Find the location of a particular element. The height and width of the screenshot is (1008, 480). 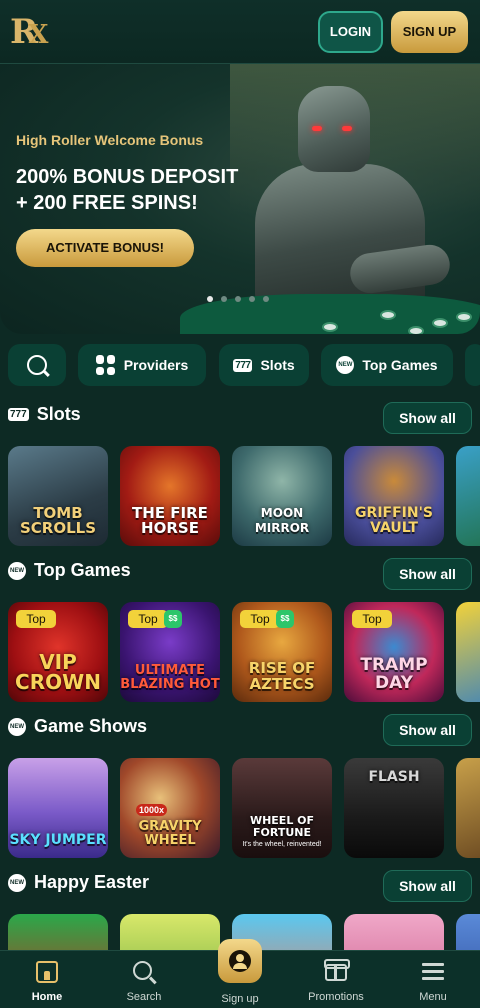

nav-search: Search is located at coordinates (144, 979).